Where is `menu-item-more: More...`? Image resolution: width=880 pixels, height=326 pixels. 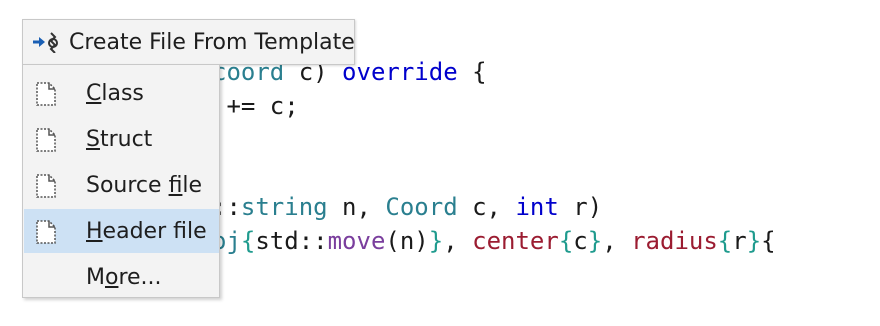 menu-item-more: More... is located at coordinates (121, 277).